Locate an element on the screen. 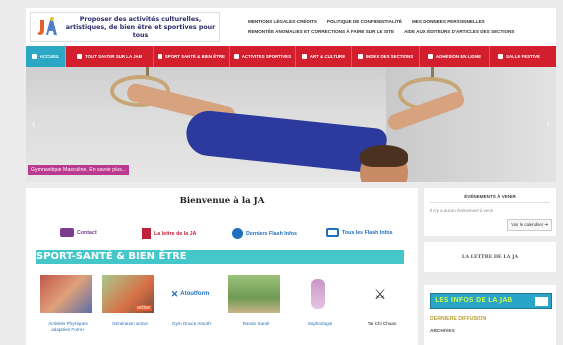 Image resolution: width=563 pixels, height=345 pixels. events-title: ÉVÉNEMENTS À VENIR is located at coordinates (490, 196).